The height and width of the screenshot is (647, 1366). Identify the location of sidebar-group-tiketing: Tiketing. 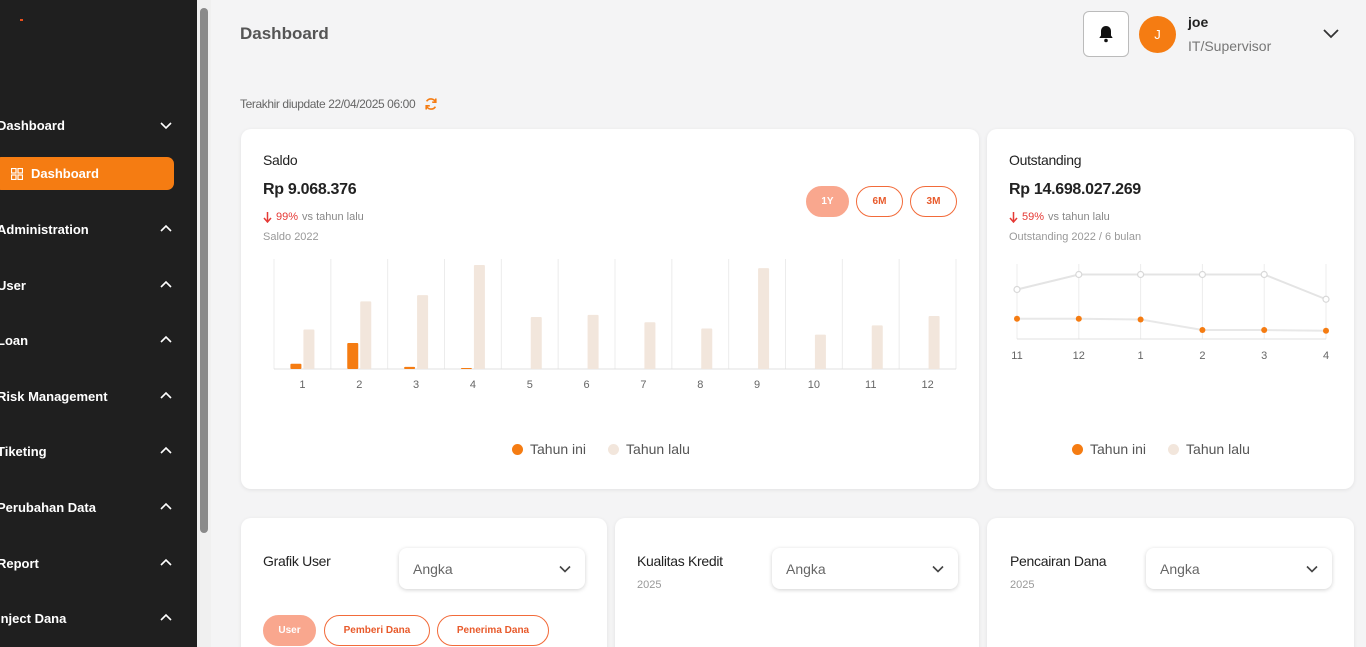
(98, 451).